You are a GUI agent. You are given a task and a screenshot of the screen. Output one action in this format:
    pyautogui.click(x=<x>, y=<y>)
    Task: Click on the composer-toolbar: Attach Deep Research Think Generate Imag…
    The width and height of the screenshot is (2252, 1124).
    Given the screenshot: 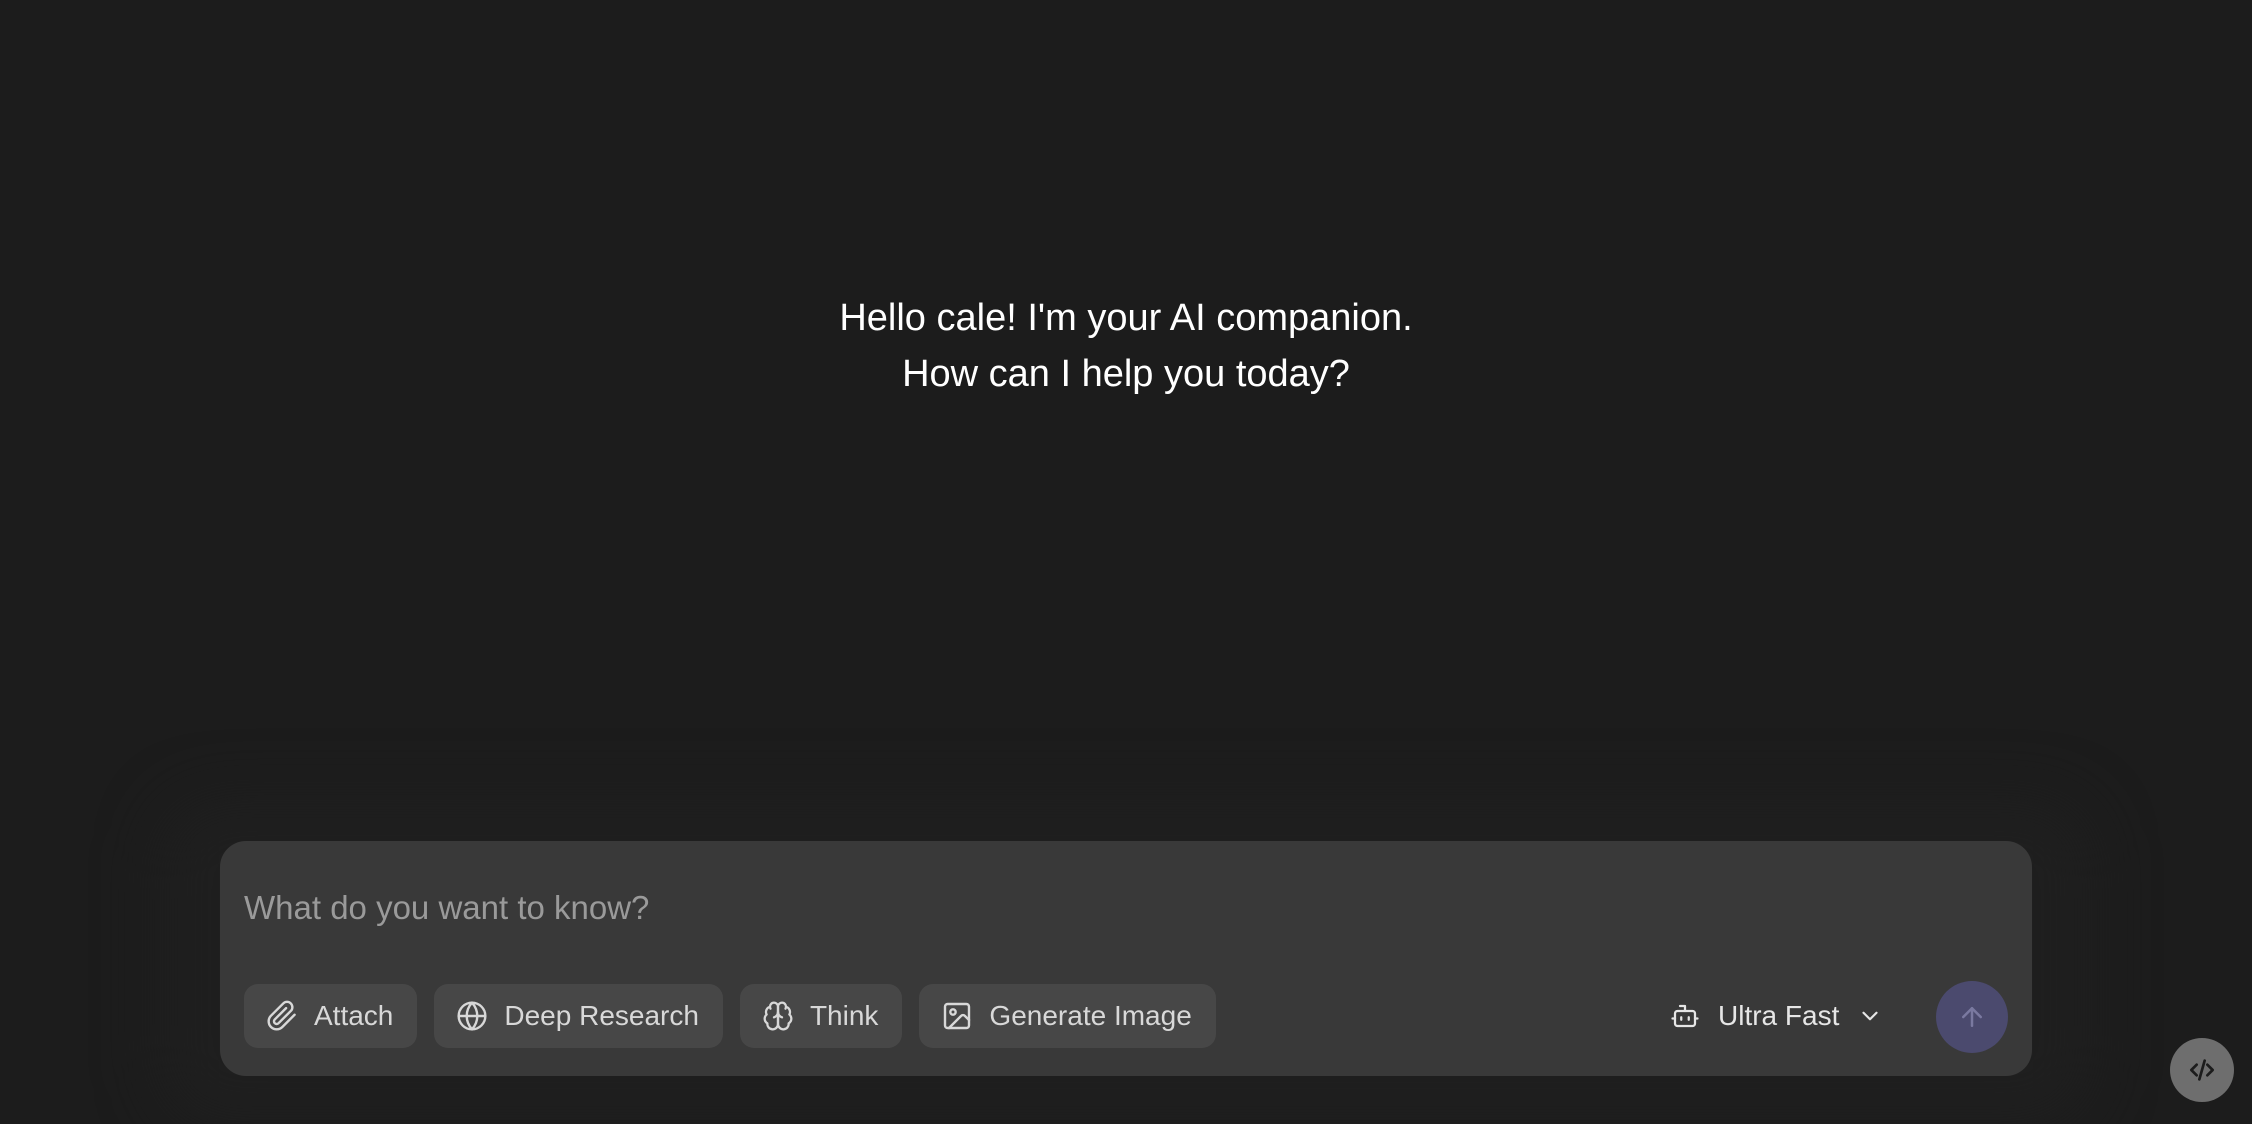 What is the action you would take?
    pyautogui.click(x=730, y=1016)
    